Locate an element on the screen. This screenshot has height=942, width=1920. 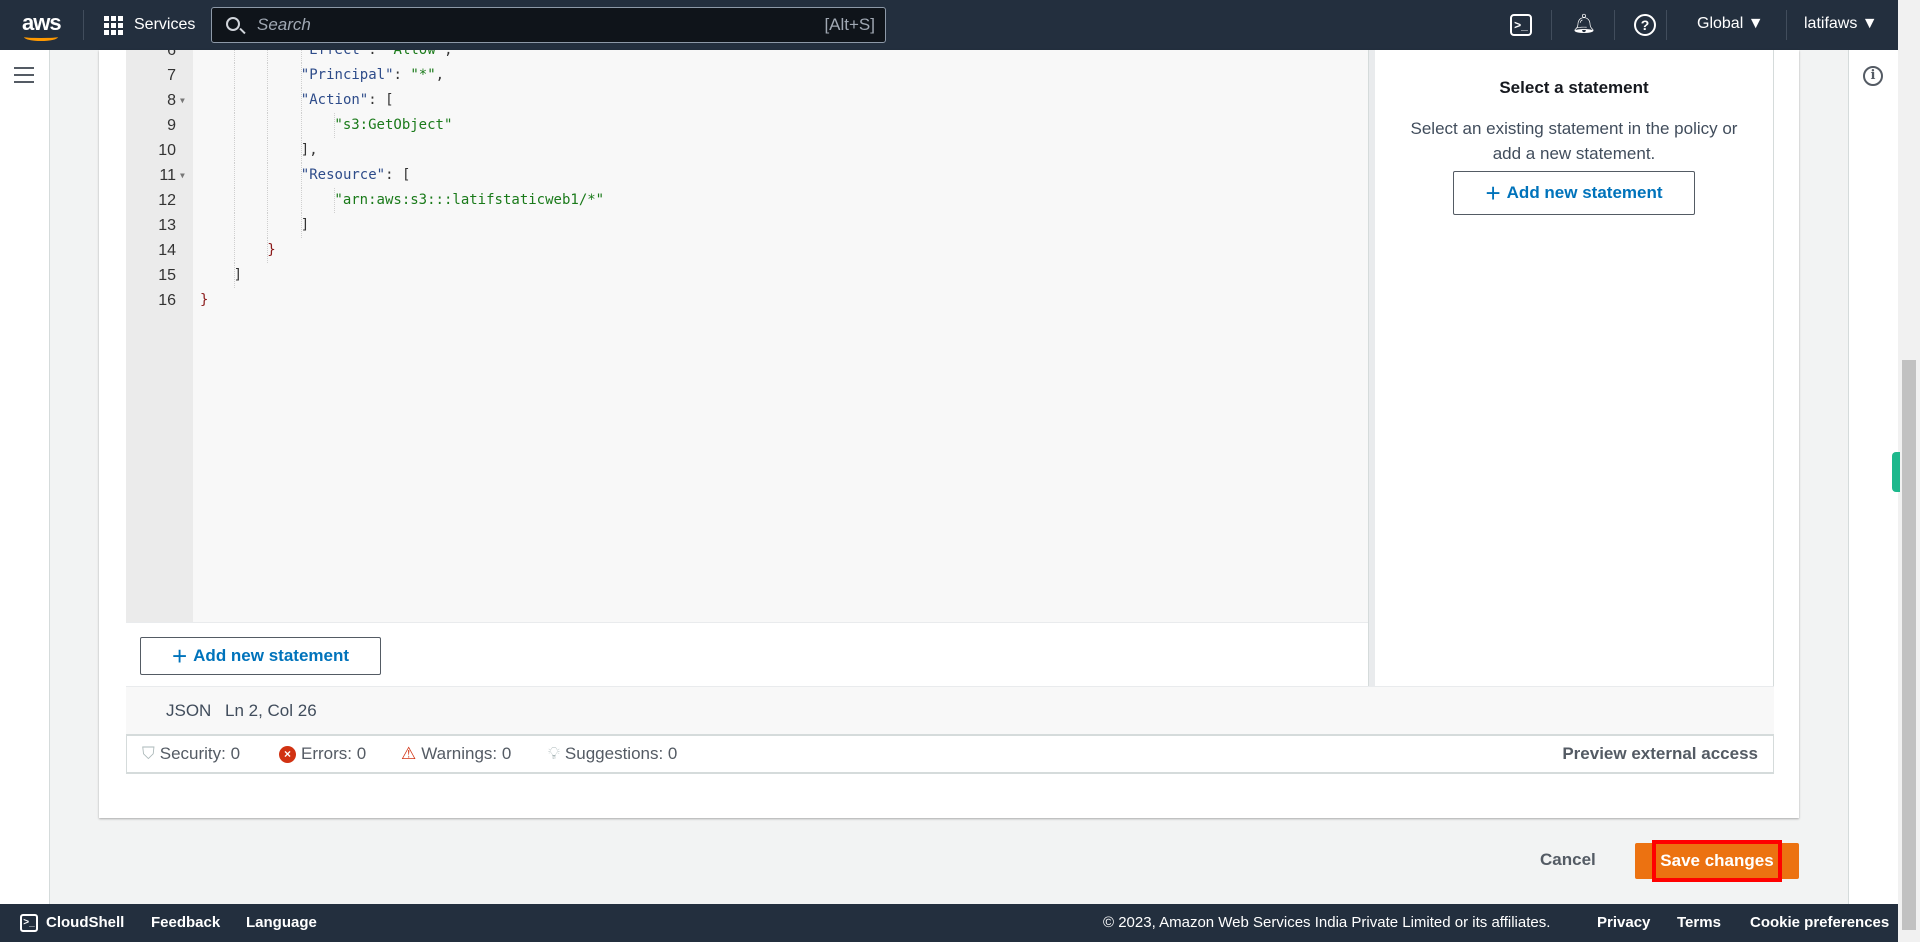
search-input: Search [Alt+S] is located at coordinates (548, 25).